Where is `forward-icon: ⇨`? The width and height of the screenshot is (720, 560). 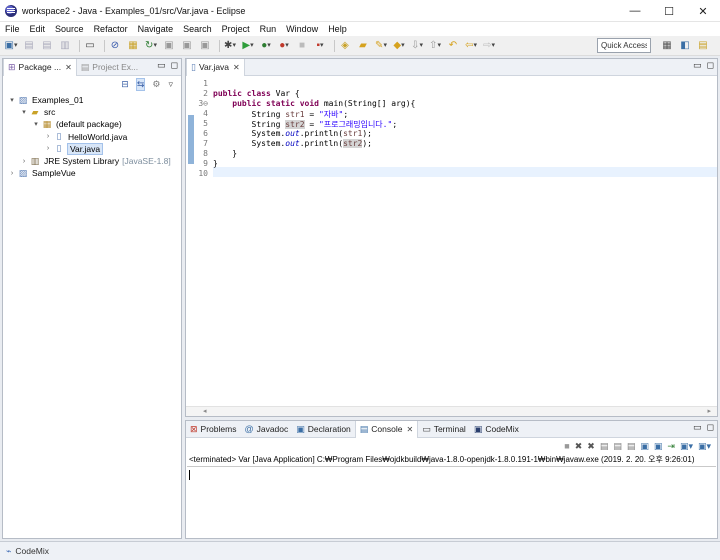 forward-icon: ⇨ is located at coordinates (489, 46).